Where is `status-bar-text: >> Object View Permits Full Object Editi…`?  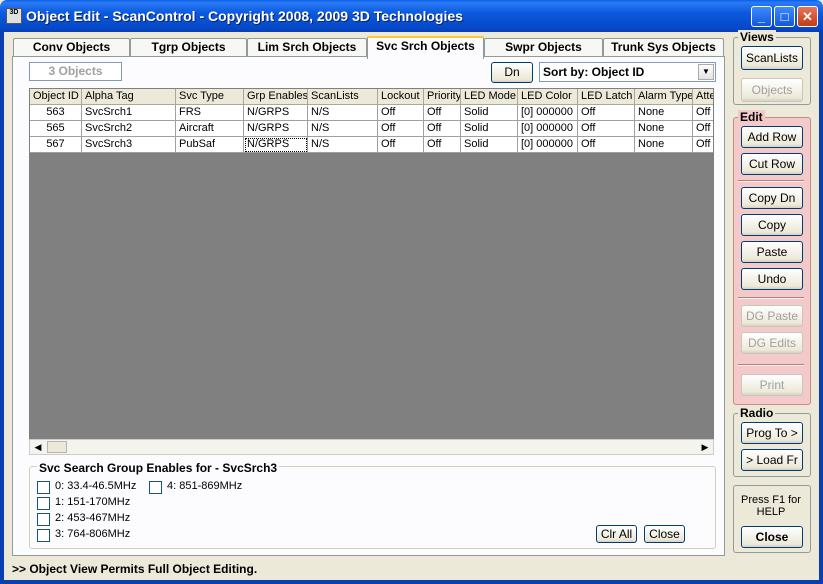 status-bar-text: >> Object View Permits Full Object Editi… is located at coordinates (135, 569).